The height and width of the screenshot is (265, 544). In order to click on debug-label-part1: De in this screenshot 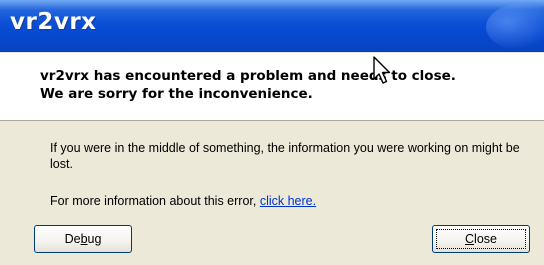, I will do `click(72, 239)`.